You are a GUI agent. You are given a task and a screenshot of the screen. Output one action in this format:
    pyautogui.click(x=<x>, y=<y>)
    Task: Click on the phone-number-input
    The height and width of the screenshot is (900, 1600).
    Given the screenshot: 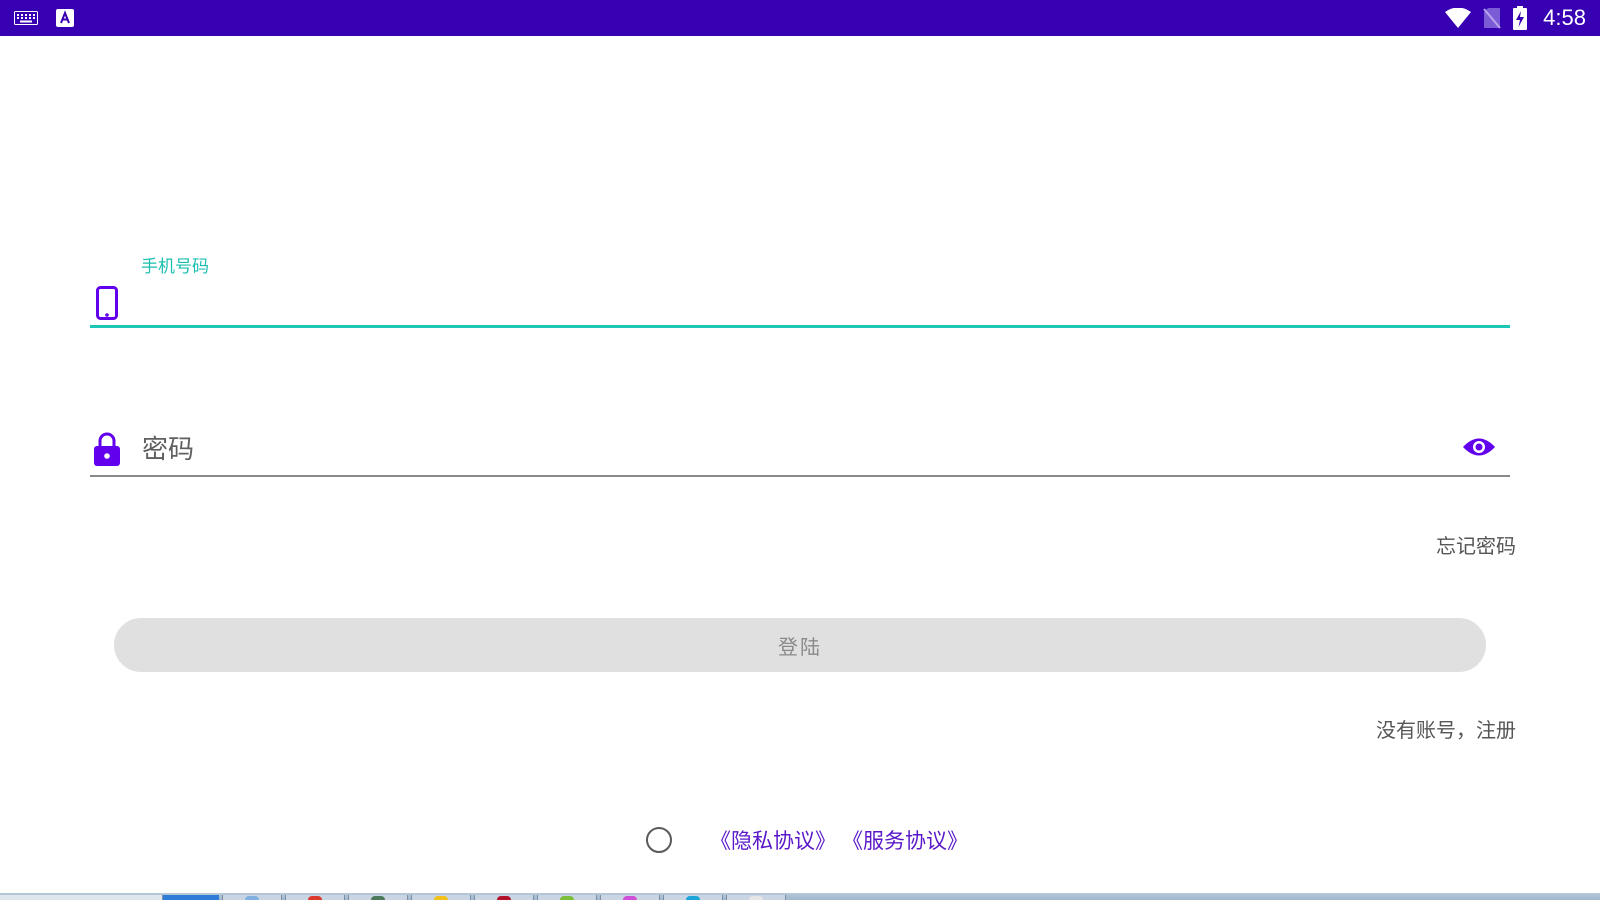 What is the action you would take?
    pyautogui.click(x=812, y=304)
    